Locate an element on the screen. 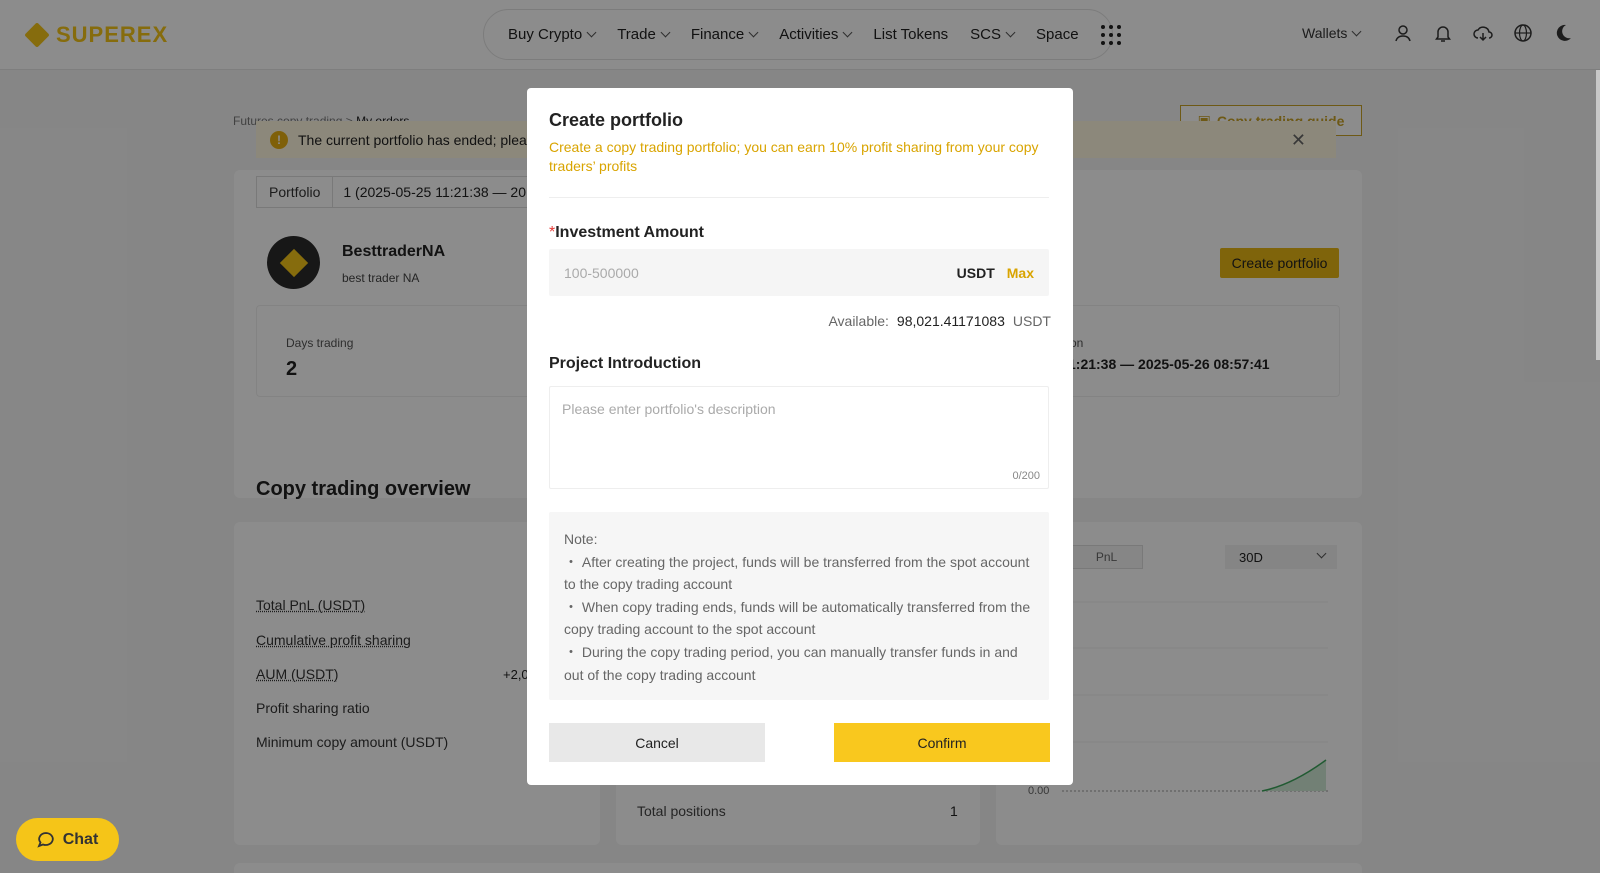  cancel-button: Cancel is located at coordinates (657, 742).